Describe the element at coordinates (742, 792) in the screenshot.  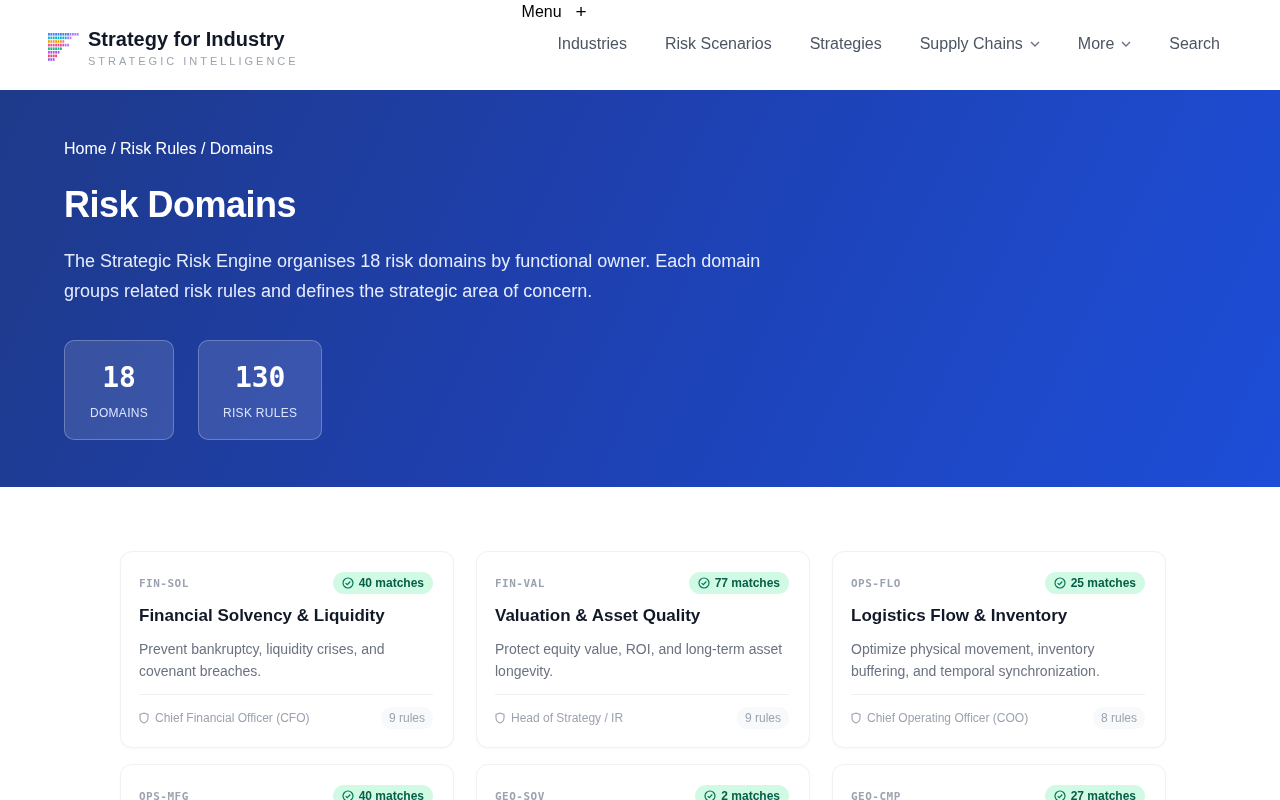
I see `matches-badge: 2 matches` at that location.